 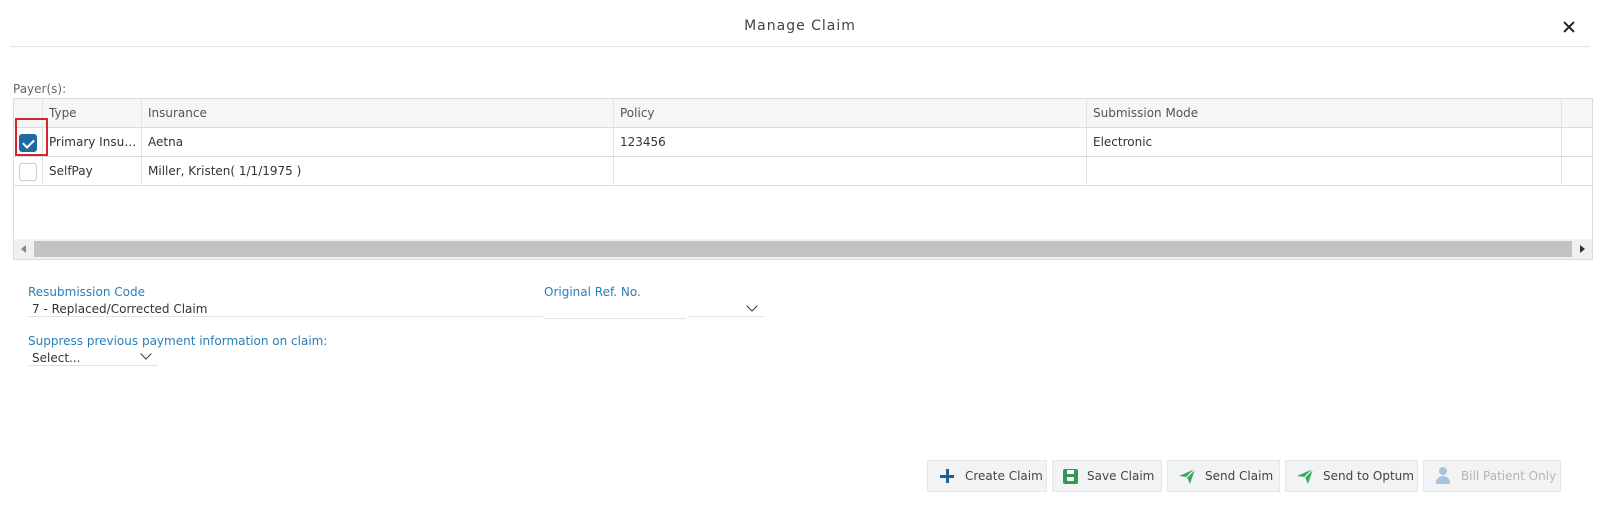 I want to click on send-claim-button: Send Claim, so click(x=1223, y=476).